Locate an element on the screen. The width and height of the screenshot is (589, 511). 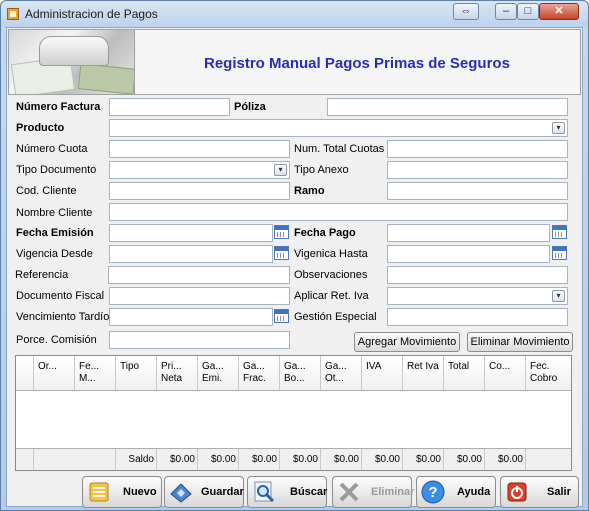
column-header: IVA is located at coordinates (382, 373).